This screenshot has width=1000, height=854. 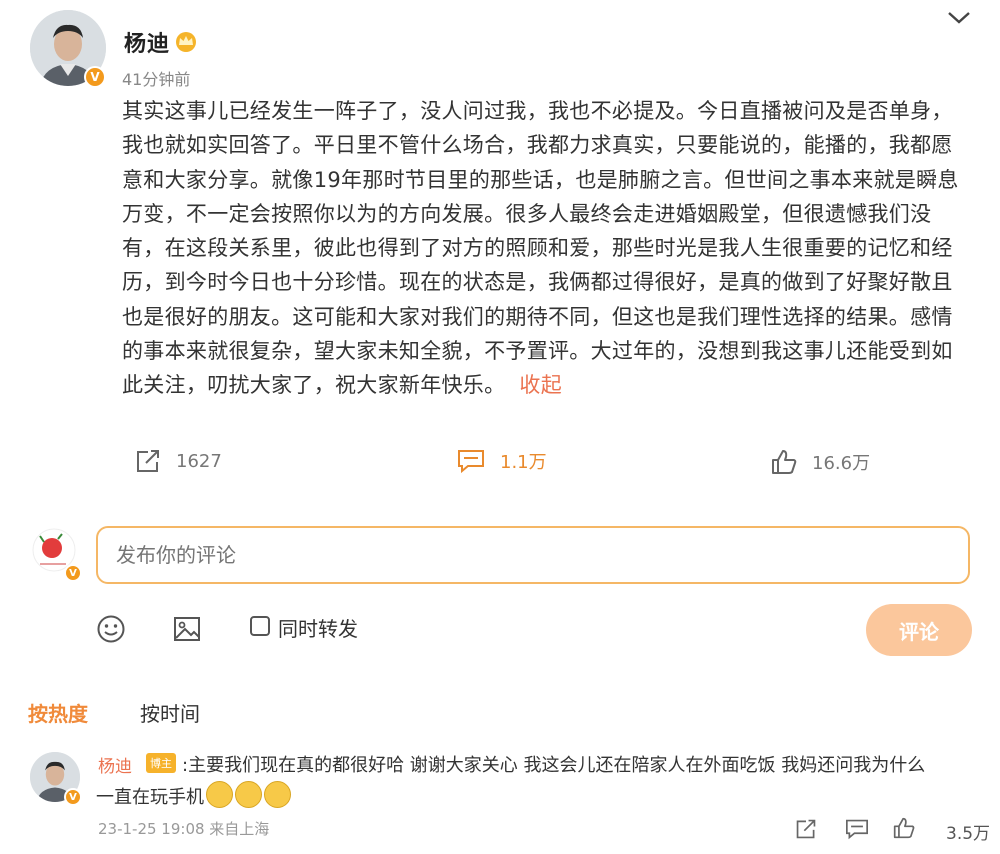 I want to click on comment-button: 1.1万, so click(x=501, y=461).